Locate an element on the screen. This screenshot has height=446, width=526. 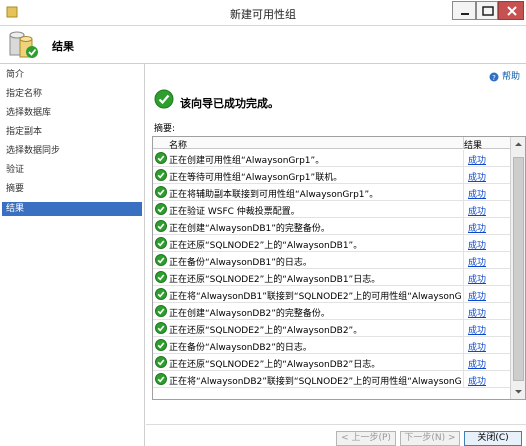
help-link: ? 帮助 is located at coordinates (504, 75).